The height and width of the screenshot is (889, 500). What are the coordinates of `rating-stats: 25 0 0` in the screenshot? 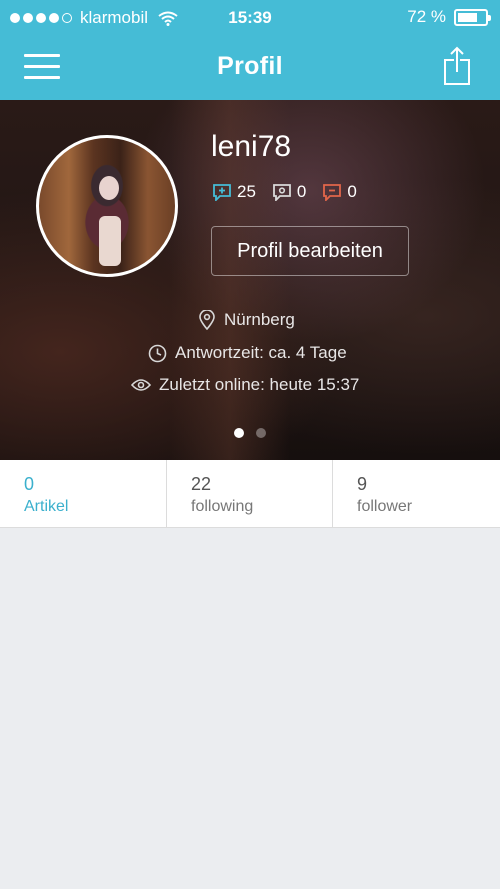 It's located at (292, 192).